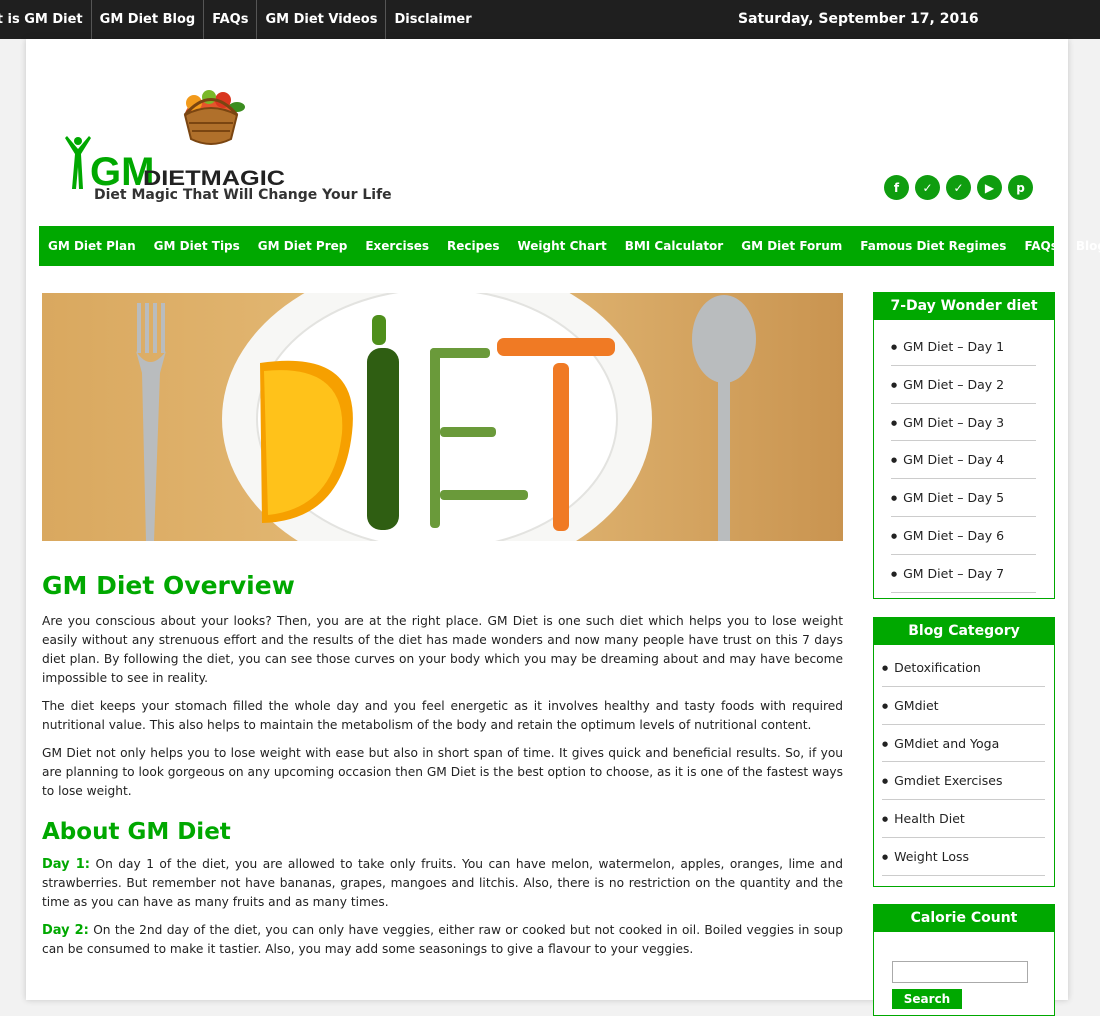 The height and width of the screenshot is (1016, 1100). What do you see at coordinates (168, 585) in the screenshot?
I see `overview-title: GM Diet Overview` at bounding box center [168, 585].